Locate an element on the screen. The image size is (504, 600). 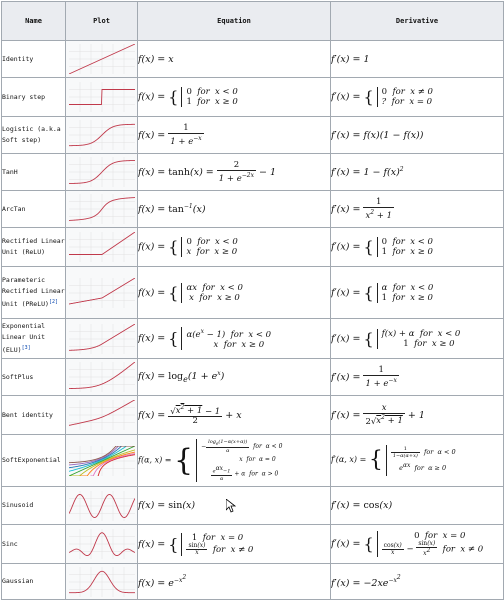
function-name: Exponential Linear Unit (ELU)[3] is located at coordinates (33, 338).